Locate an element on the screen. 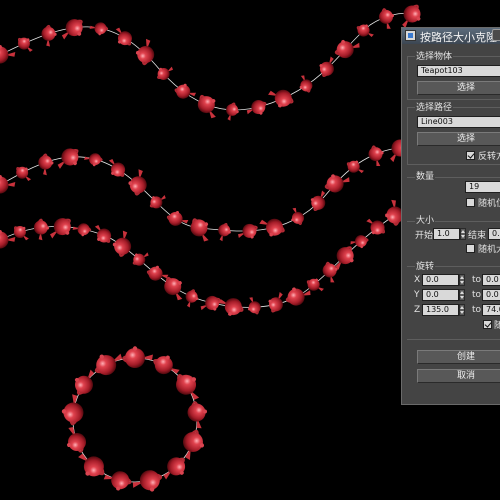 This screenshot has width=500, height=500. count-field: 19 is located at coordinates (482, 187).